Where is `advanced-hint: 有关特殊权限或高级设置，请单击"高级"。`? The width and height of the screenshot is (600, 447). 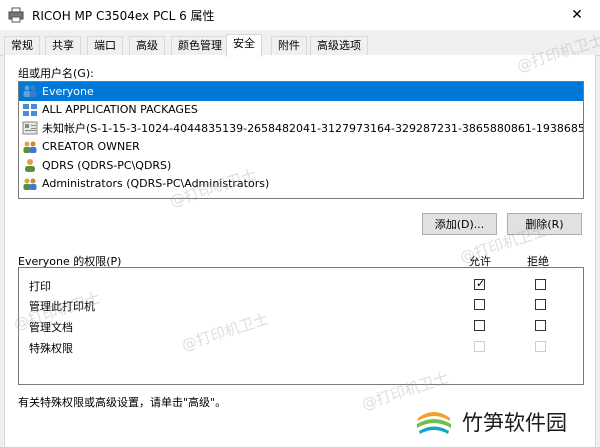 advanced-hint: 有关特殊权限或高级设置，请单击"高级"。 is located at coordinates (122, 402).